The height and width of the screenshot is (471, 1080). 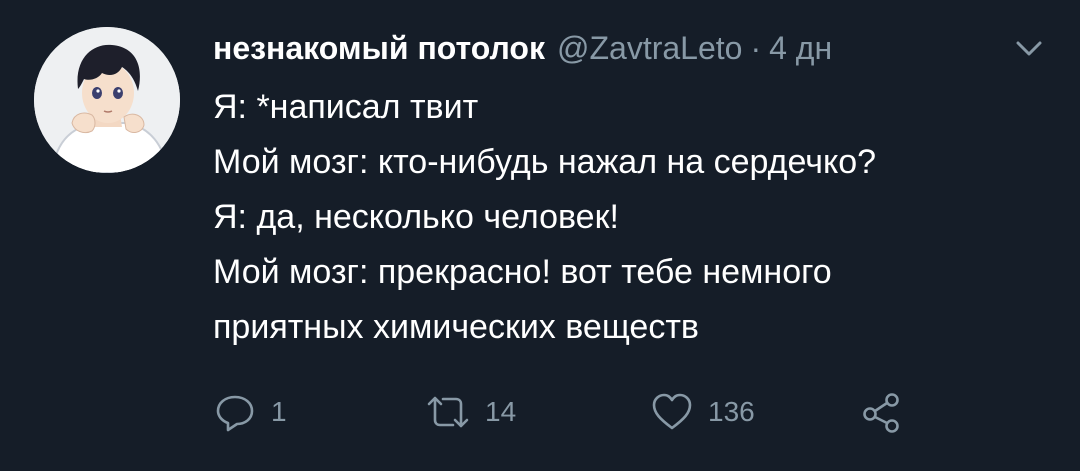 I want to click on share-icon, so click(x=881, y=412).